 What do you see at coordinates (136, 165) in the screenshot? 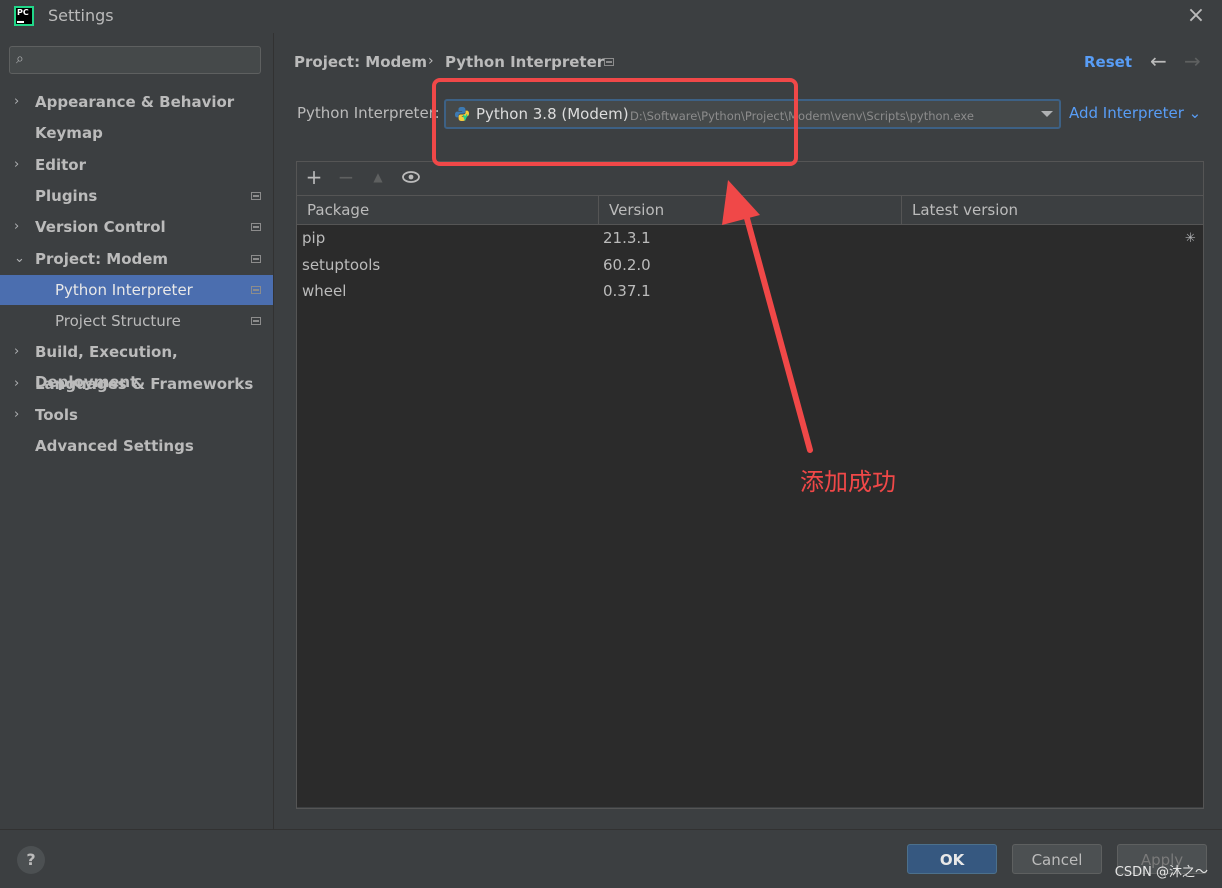
I see `sidebar-item-editor: › Editor` at bounding box center [136, 165].